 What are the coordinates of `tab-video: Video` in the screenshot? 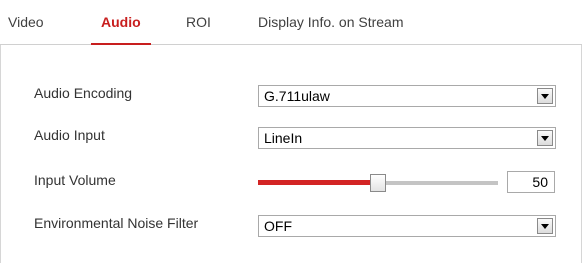 It's located at (26, 22).